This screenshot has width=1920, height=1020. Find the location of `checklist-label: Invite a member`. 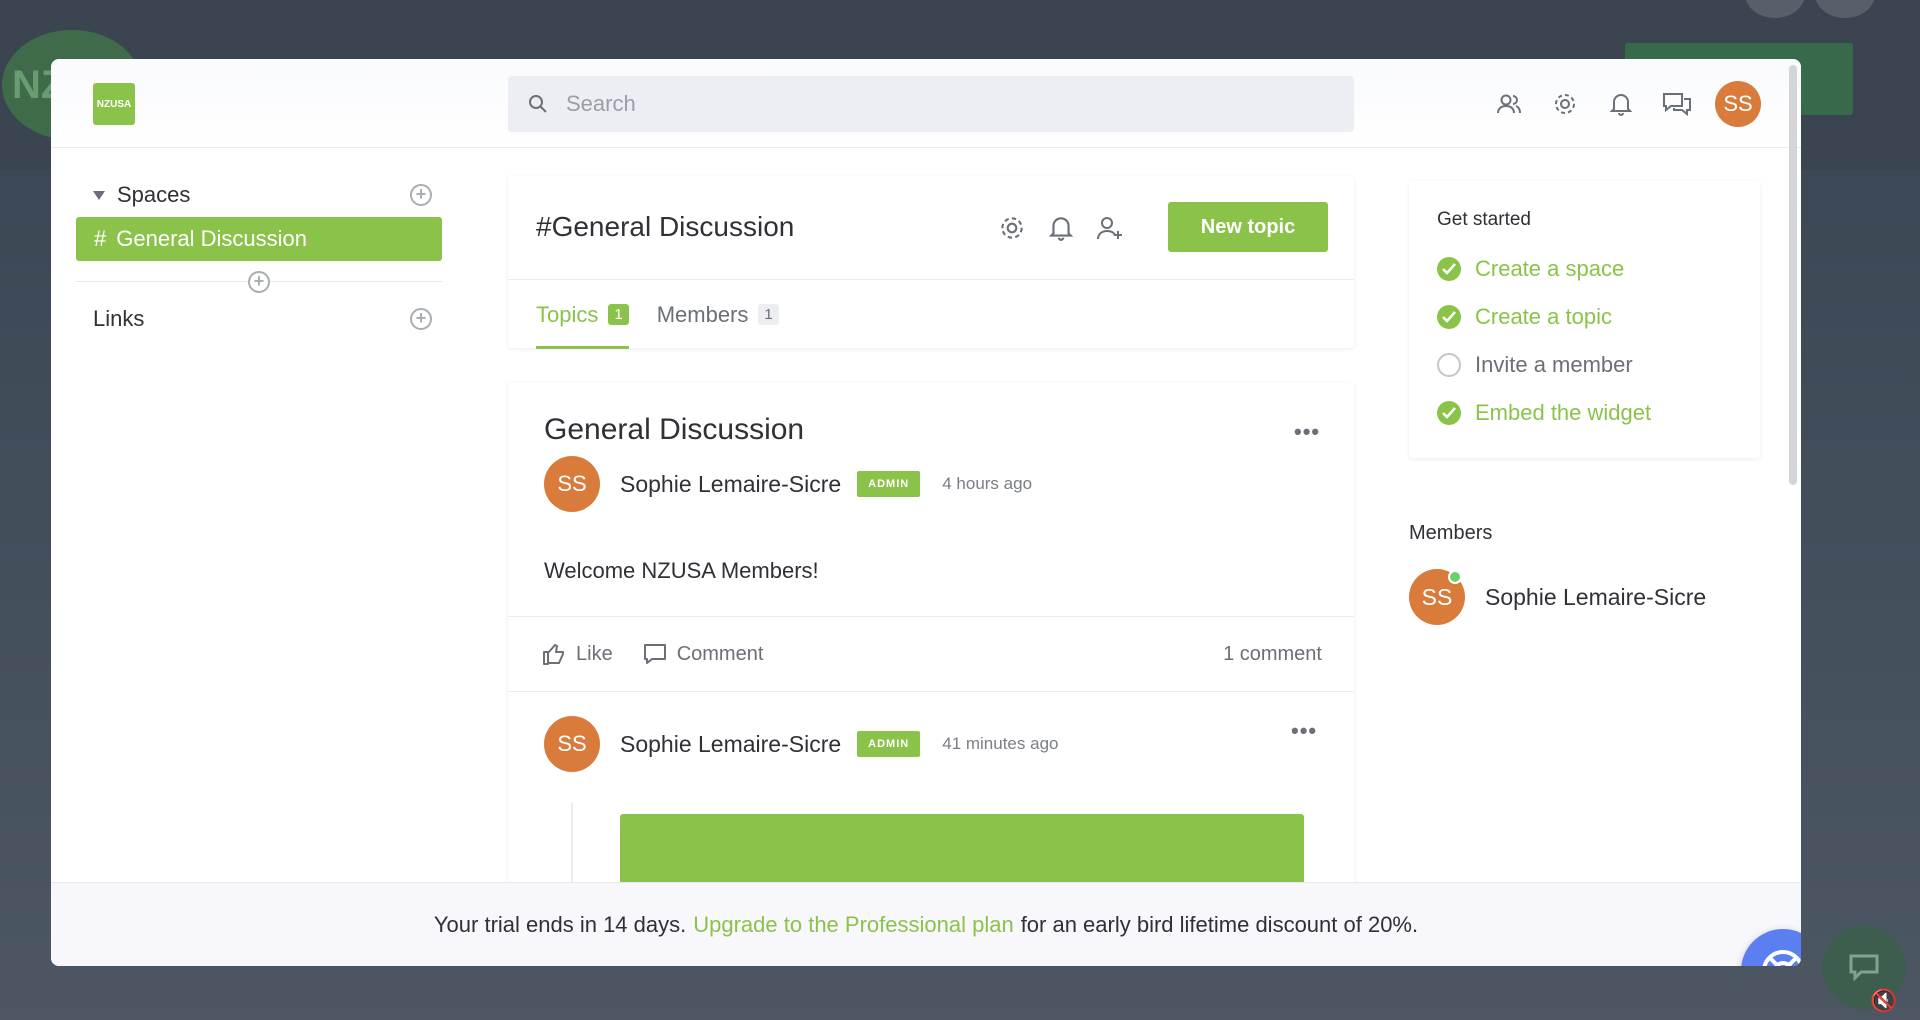

checklist-label: Invite a member is located at coordinates (1554, 364).